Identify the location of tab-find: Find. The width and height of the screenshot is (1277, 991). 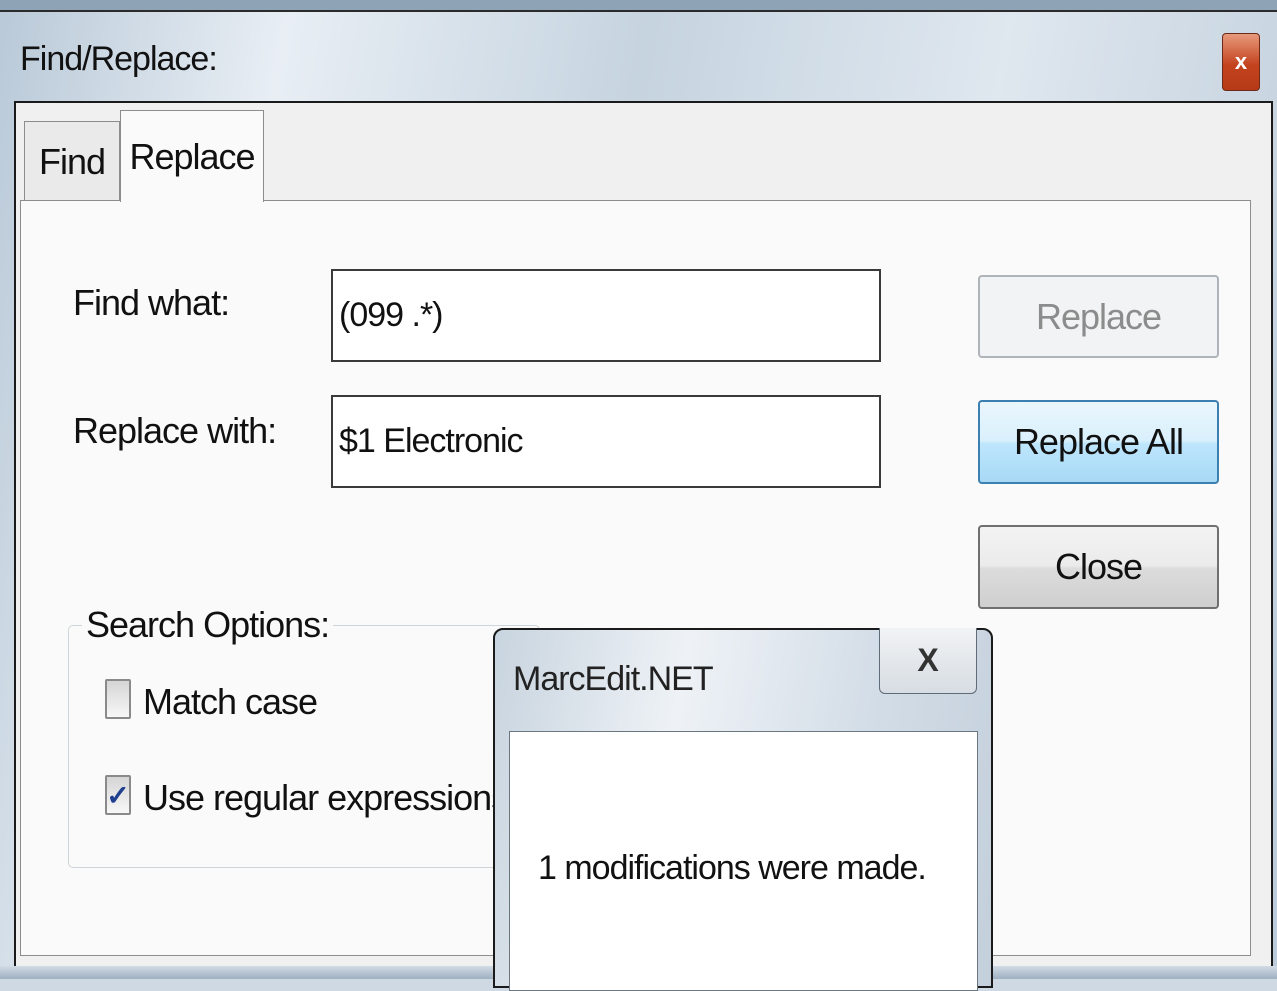
(72, 161).